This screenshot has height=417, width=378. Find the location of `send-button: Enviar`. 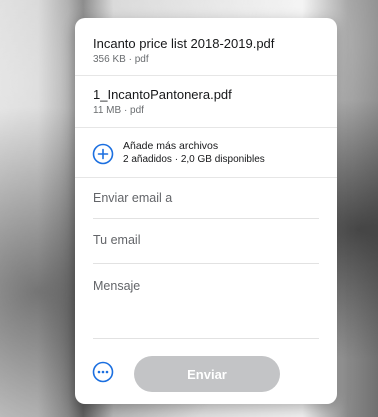

send-button: Enviar is located at coordinates (207, 374).